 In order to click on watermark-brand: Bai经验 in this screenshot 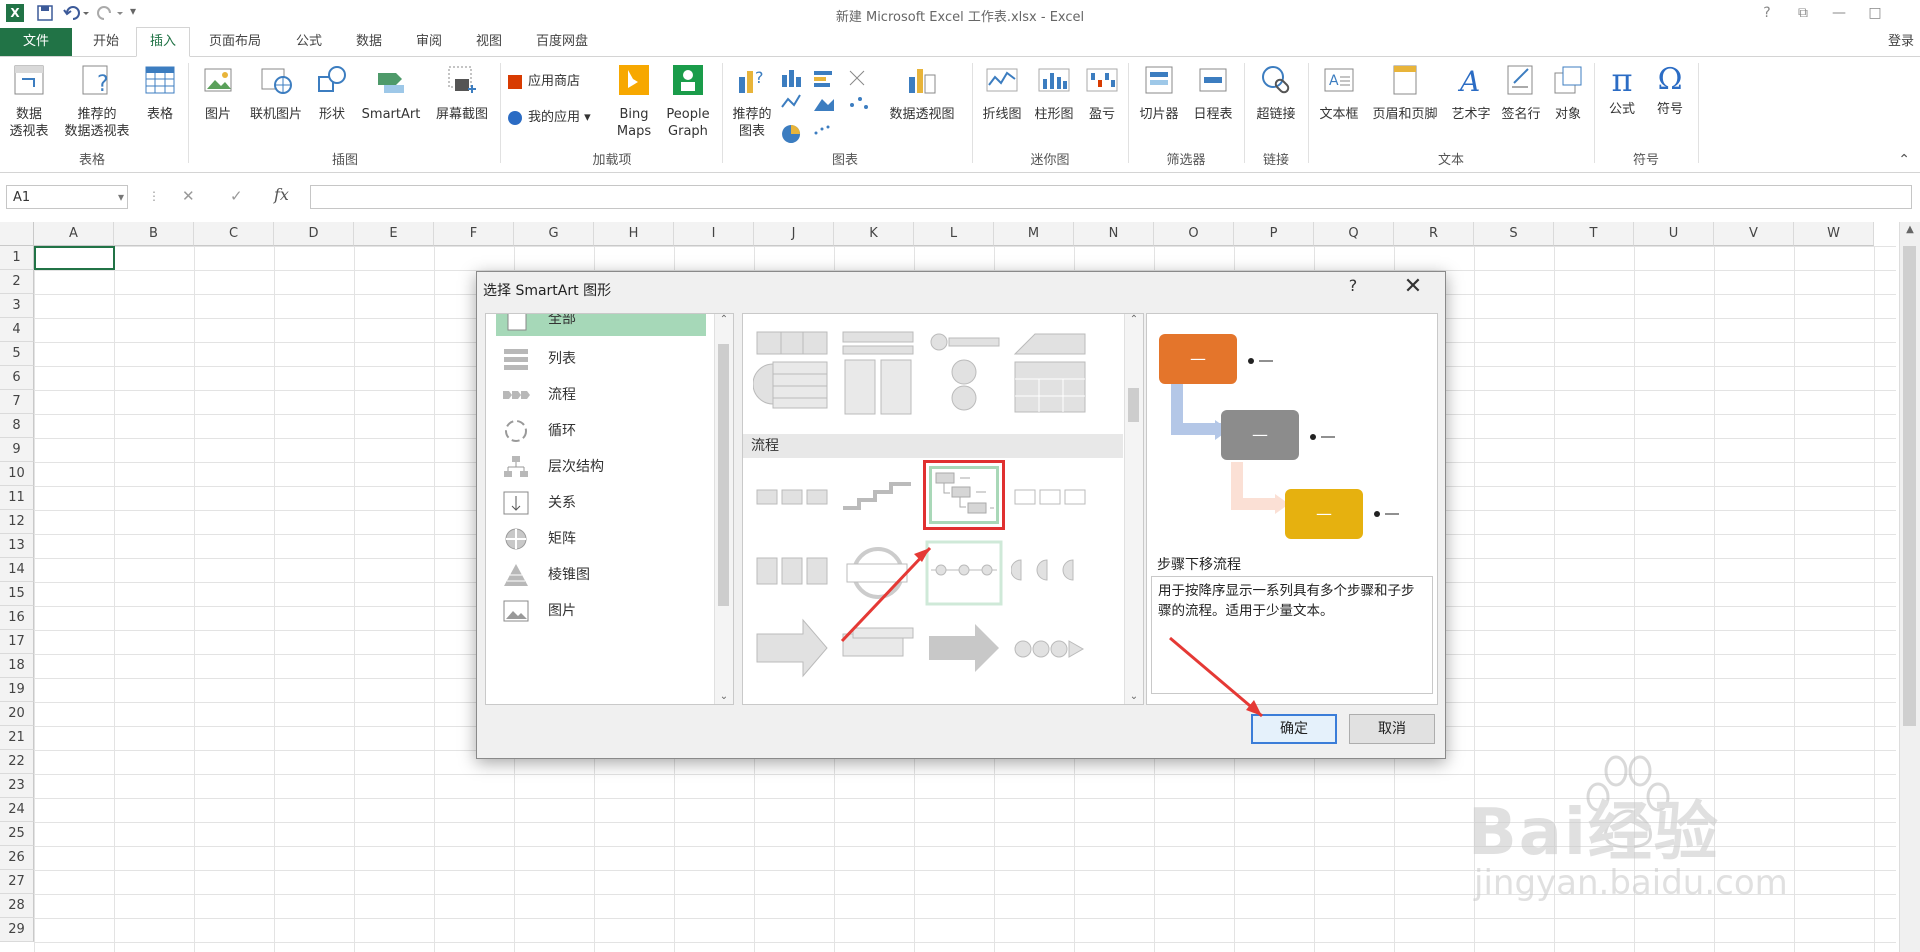, I will do `click(1594, 833)`.